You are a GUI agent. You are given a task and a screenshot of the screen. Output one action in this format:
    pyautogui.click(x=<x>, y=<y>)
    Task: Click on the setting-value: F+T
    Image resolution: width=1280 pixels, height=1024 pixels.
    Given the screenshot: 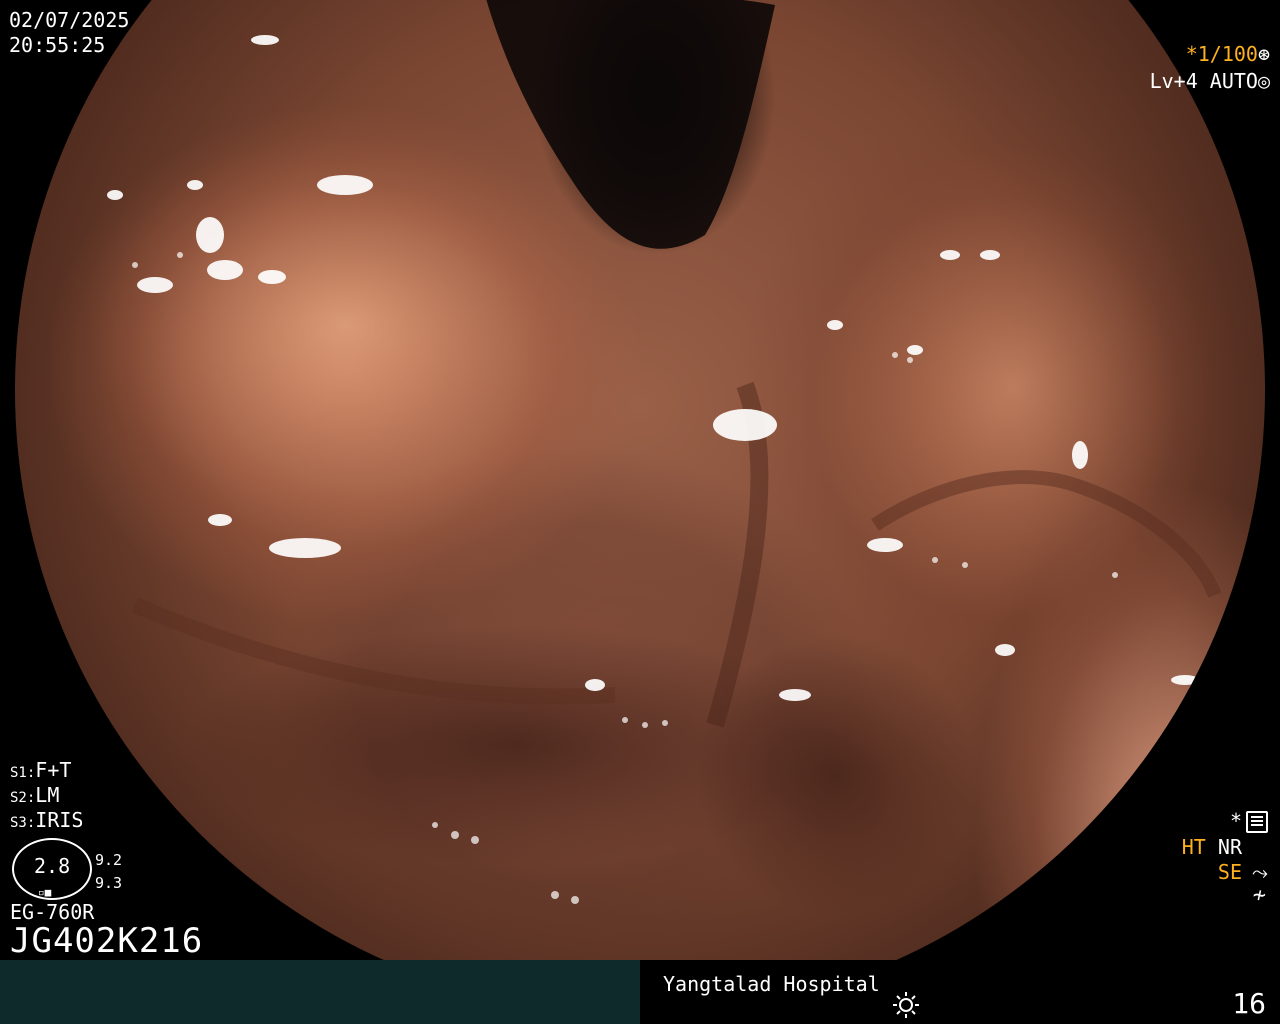 What is the action you would take?
    pyautogui.click(x=53, y=770)
    